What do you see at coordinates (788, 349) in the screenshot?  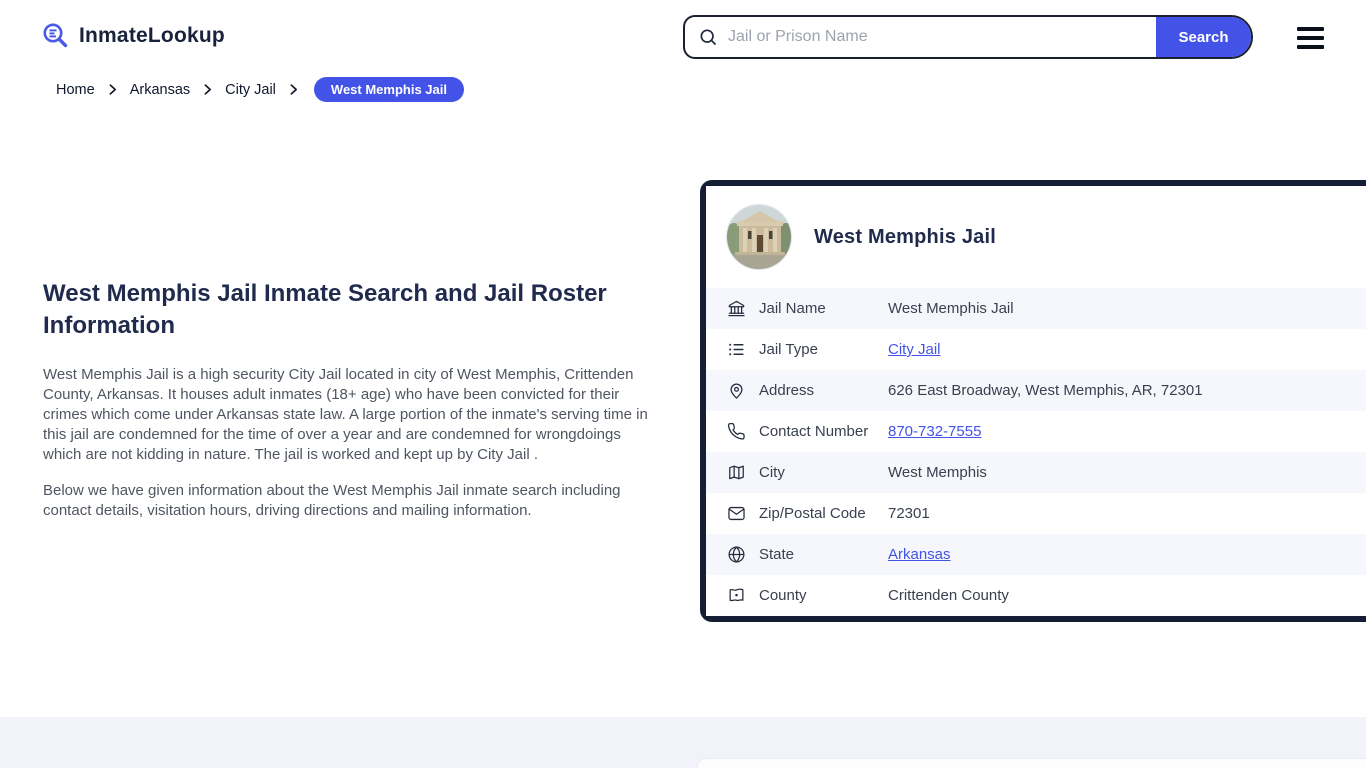 I see `row-label: Jail Type` at bounding box center [788, 349].